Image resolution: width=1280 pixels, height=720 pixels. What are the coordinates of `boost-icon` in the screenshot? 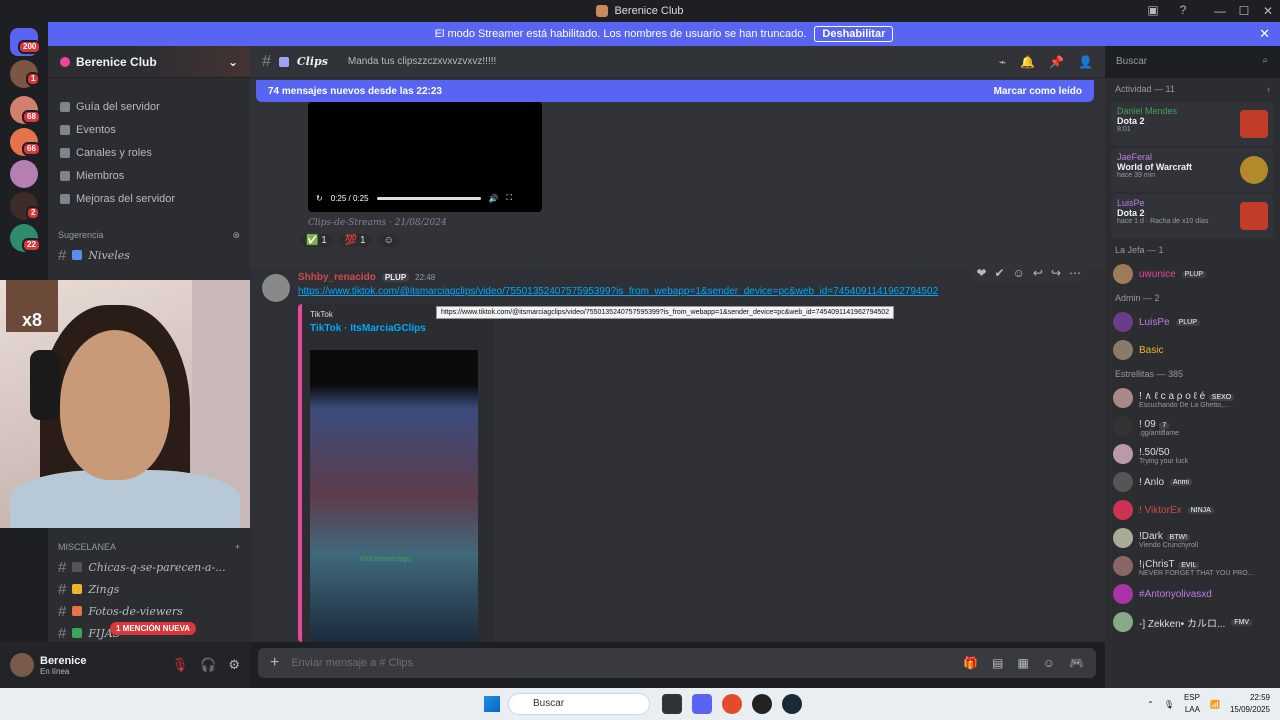 It's located at (65, 199).